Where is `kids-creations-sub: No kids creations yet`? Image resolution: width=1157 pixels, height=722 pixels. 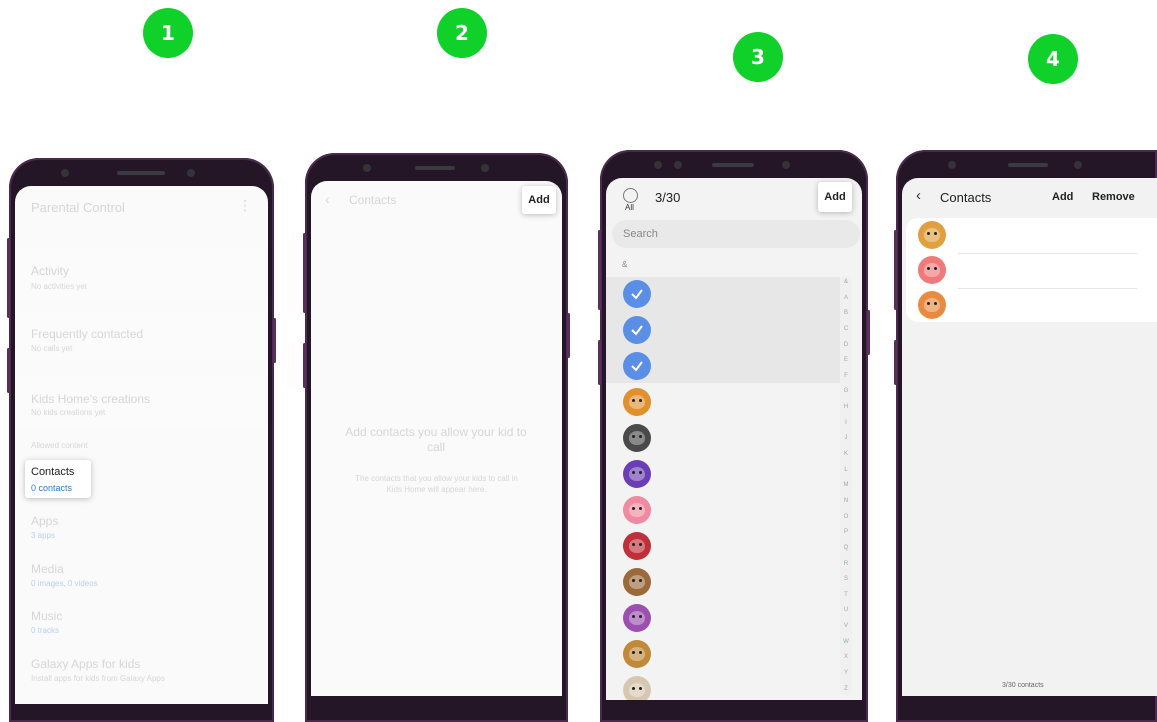 kids-creations-sub: No kids creations yet is located at coordinates (68, 412).